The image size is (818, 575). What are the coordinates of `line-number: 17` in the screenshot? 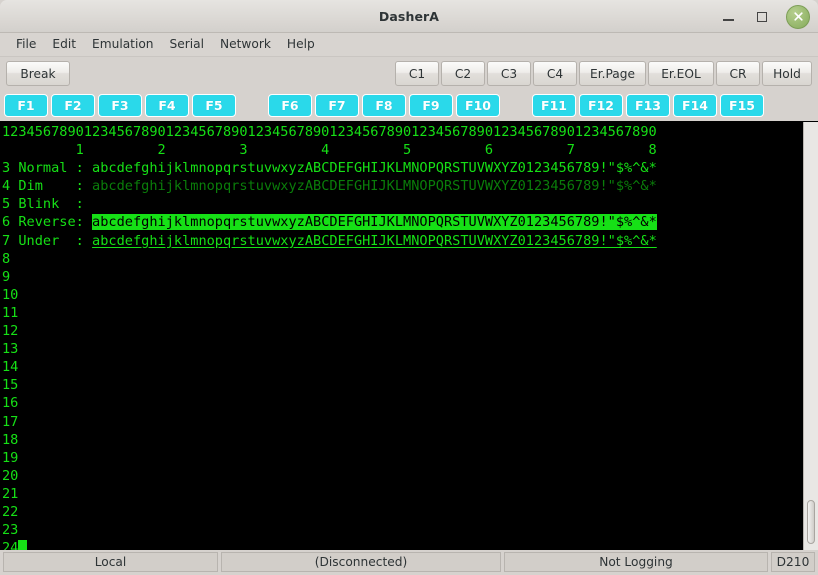 It's located at (10, 421).